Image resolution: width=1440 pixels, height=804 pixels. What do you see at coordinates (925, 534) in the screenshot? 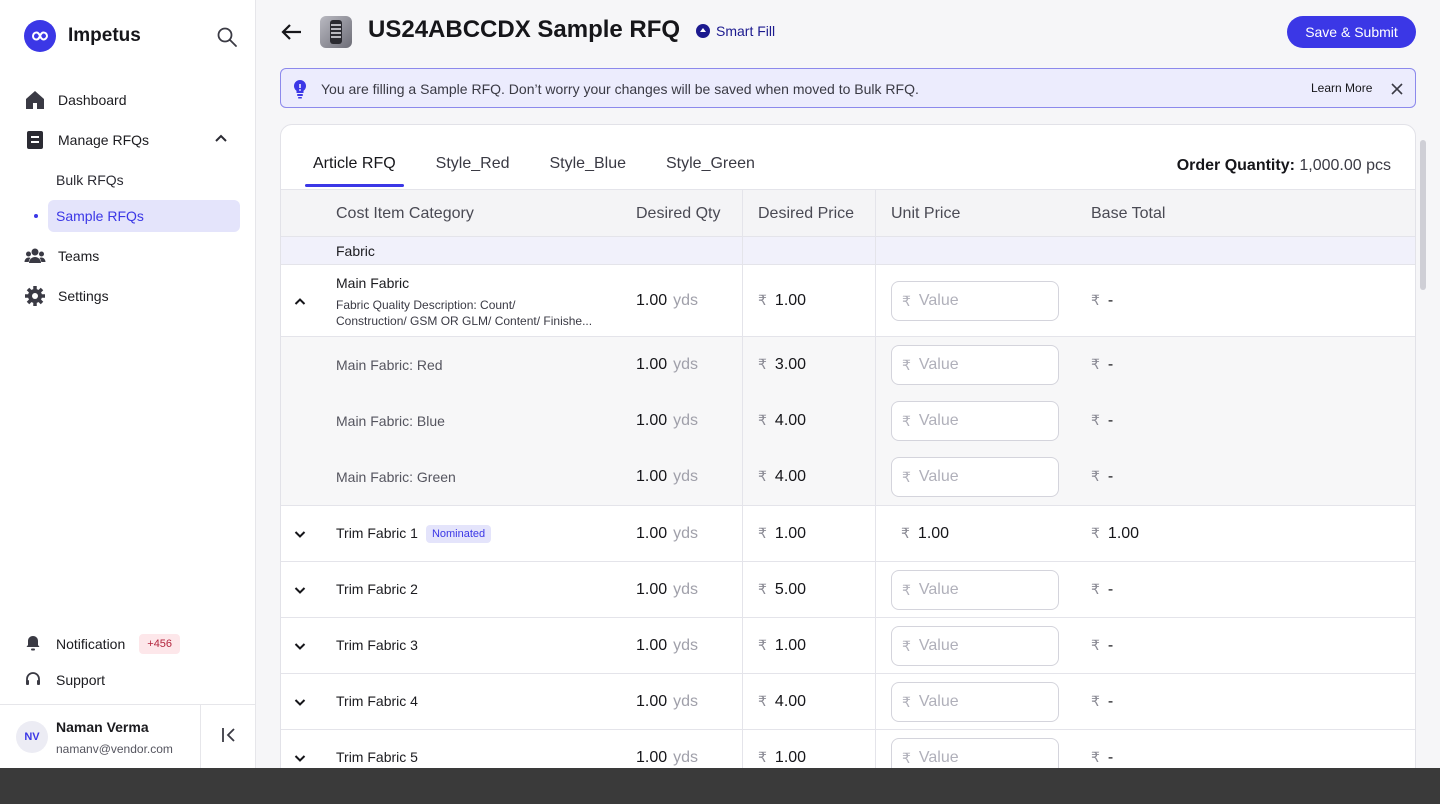
I see `unit-price-value: ₹1.00` at bounding box center [925, 534].